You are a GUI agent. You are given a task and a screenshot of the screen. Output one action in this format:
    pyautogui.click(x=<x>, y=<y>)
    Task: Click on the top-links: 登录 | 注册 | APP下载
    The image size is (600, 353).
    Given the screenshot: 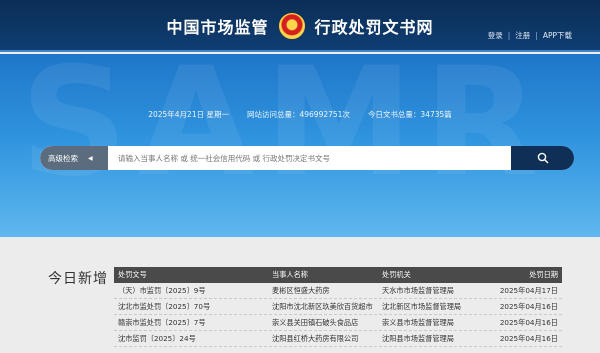 What is the action you would take?
    pyautogui.click(x=530, y=35)
    